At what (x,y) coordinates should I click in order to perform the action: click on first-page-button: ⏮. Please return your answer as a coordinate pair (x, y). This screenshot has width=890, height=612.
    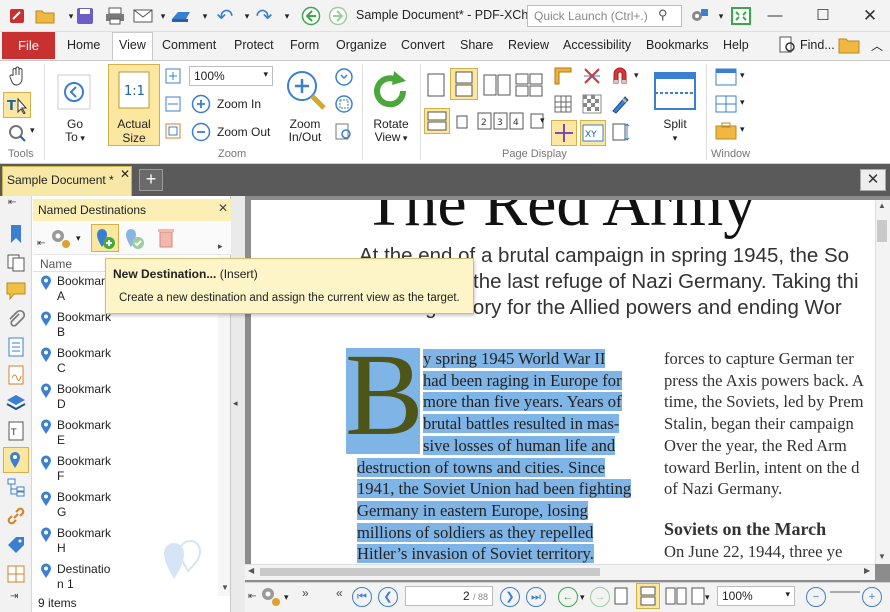
    Looking at the image, I should click on (362, 597).